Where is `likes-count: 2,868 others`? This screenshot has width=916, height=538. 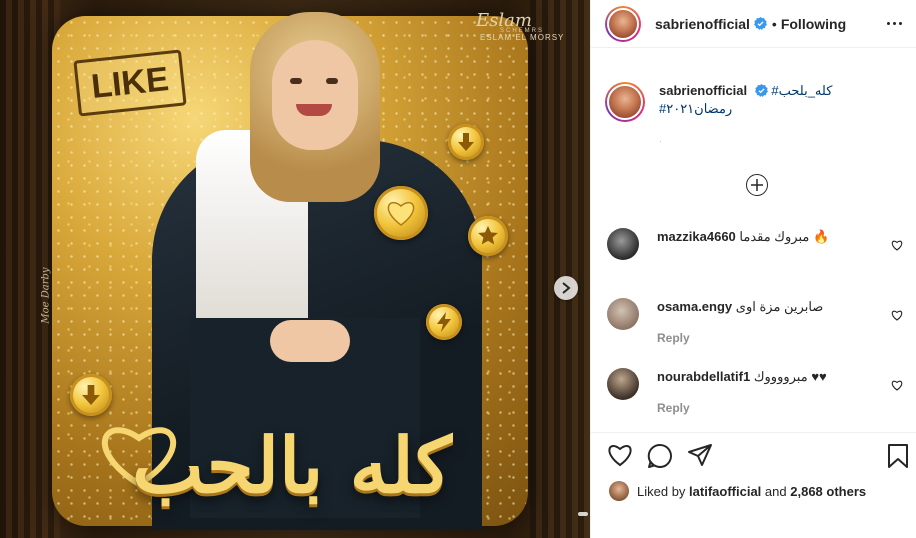
likes-count: 2,868 others is located at coordinates (828, 491).